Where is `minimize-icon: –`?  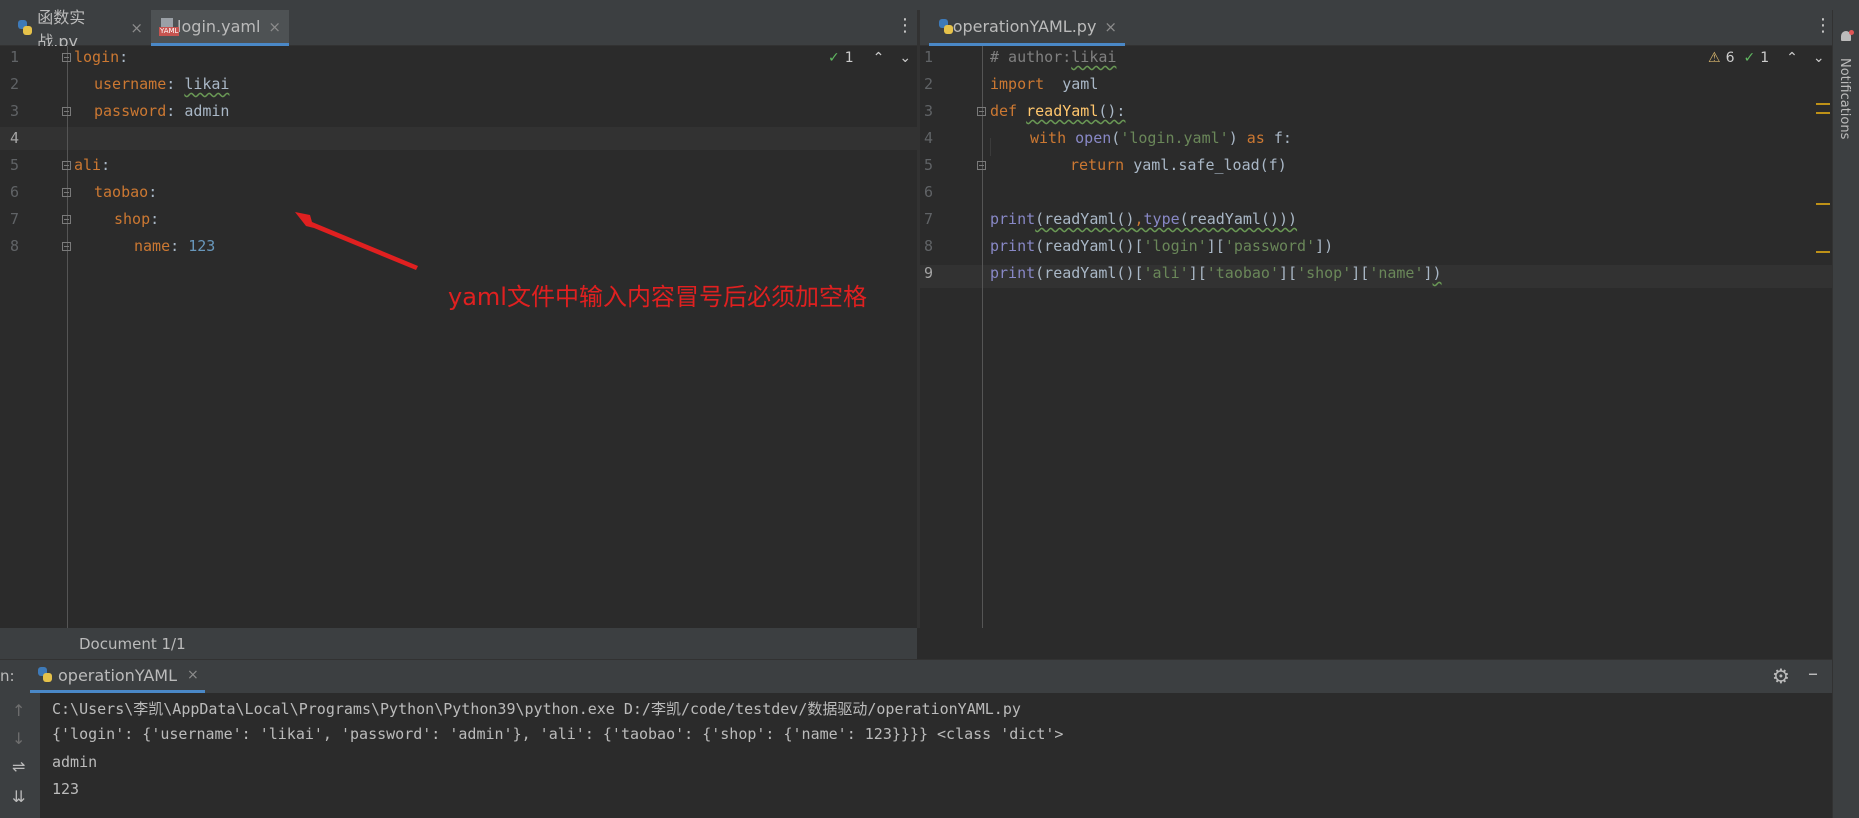 minimize-icon: – is located at coordinates (1813, 673).